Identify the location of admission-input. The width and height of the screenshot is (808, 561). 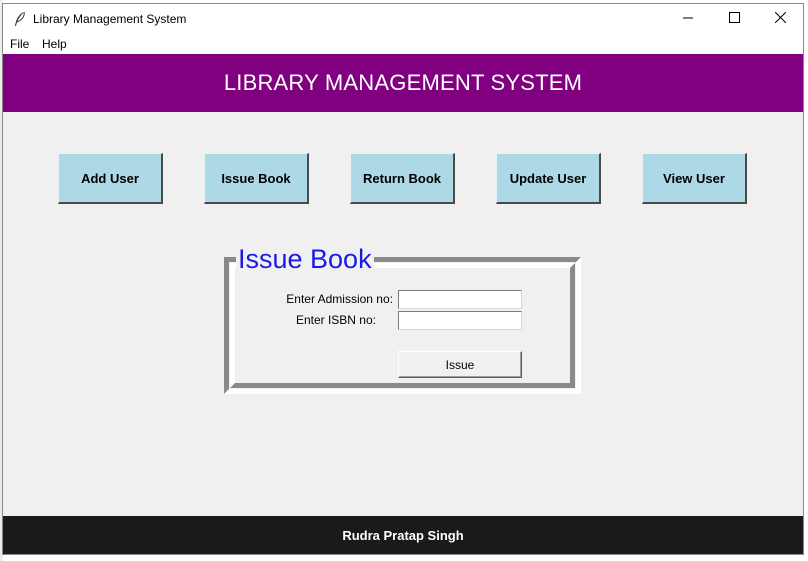
(460, 299).